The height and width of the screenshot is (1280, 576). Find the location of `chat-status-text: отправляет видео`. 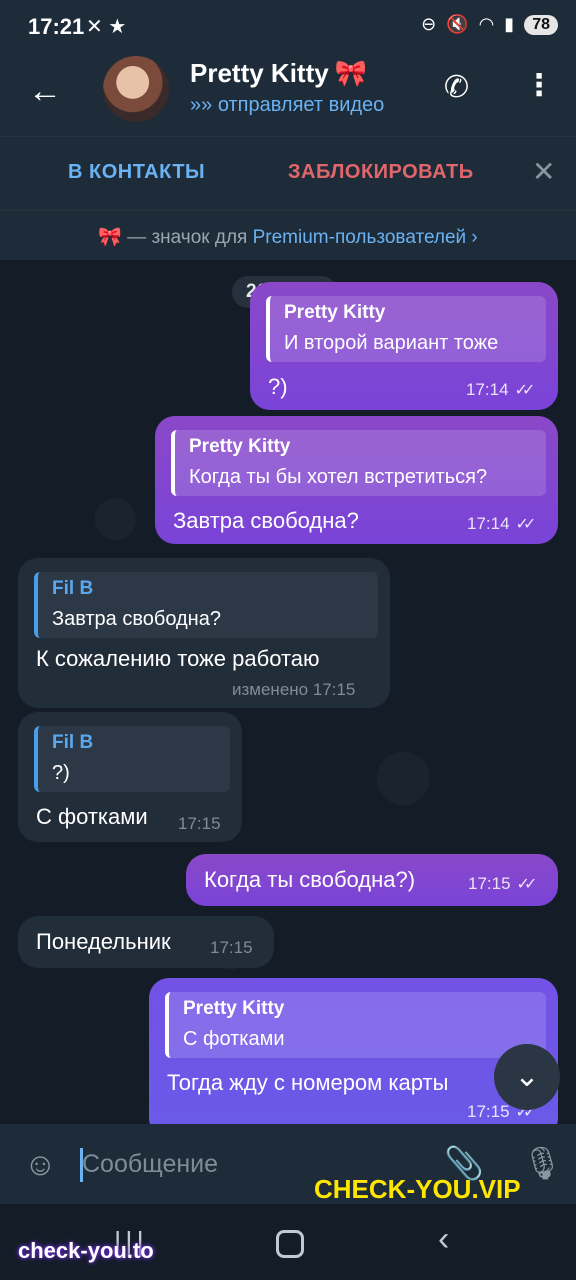

chat-status-text: отправляет видео is located at coordinates (301, 105).